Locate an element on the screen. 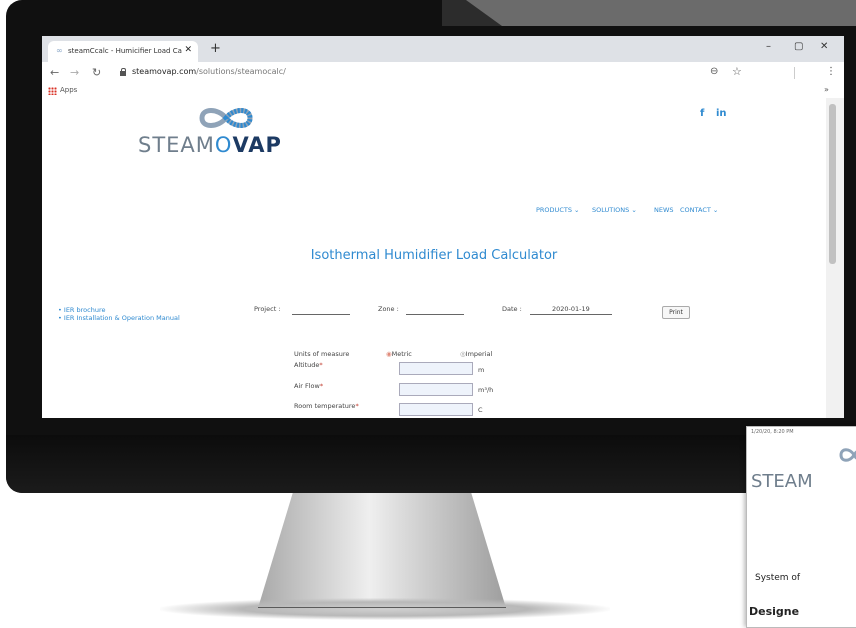  zone-input is located at coordinates (435, 314).